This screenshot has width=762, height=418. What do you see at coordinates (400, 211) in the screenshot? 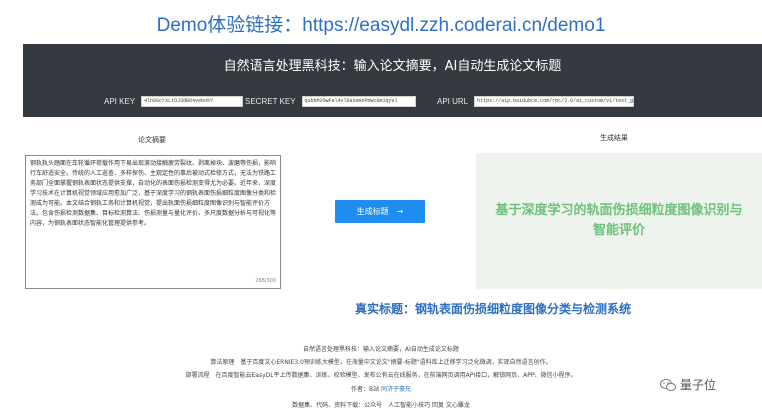
I see `arrow-right-icon: →` at bounding box center [400, 211].